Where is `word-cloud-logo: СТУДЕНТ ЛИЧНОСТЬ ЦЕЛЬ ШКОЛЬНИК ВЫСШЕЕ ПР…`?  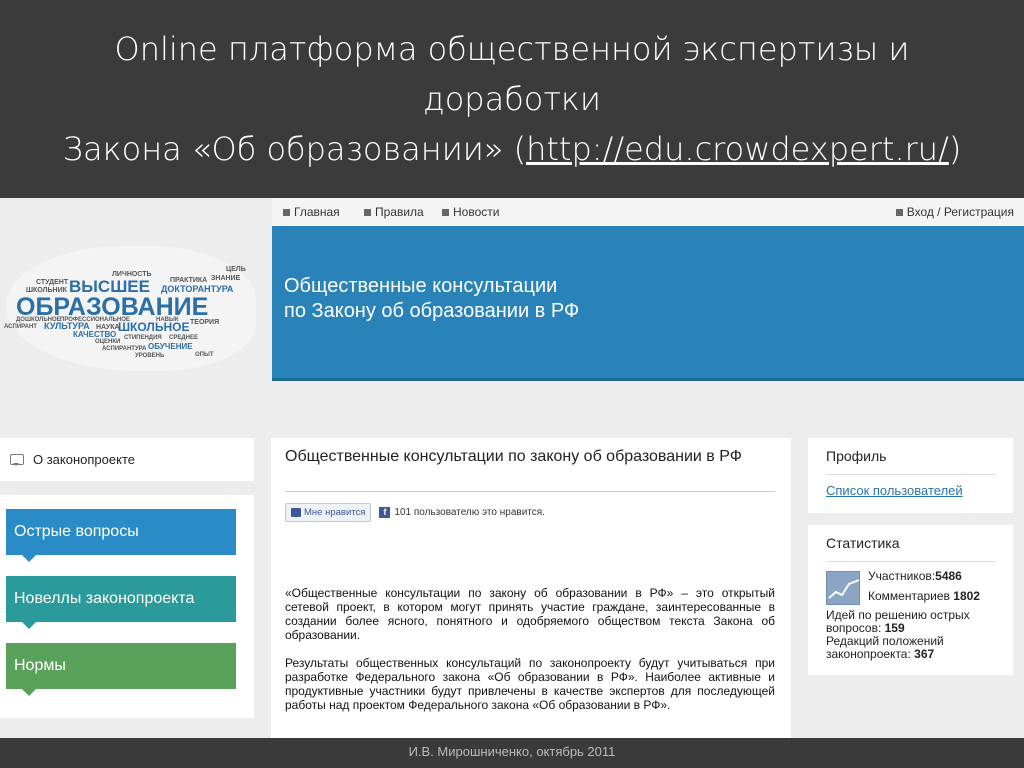
word-cloud-logo: СТУДЕНТ ЛИЧНОСТЬ ЦЕЛЬ ШКОЛЬНИК ВЫСШЕЕ ПР… is located at coordinates (136, 306).